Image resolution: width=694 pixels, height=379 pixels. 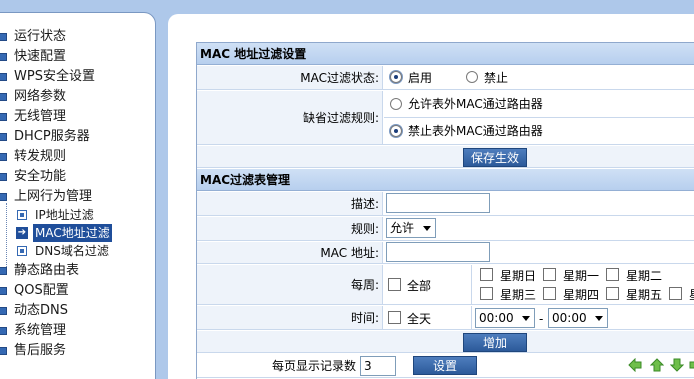 I want to click on week-all-checkbox, so click(x=394, y=284).